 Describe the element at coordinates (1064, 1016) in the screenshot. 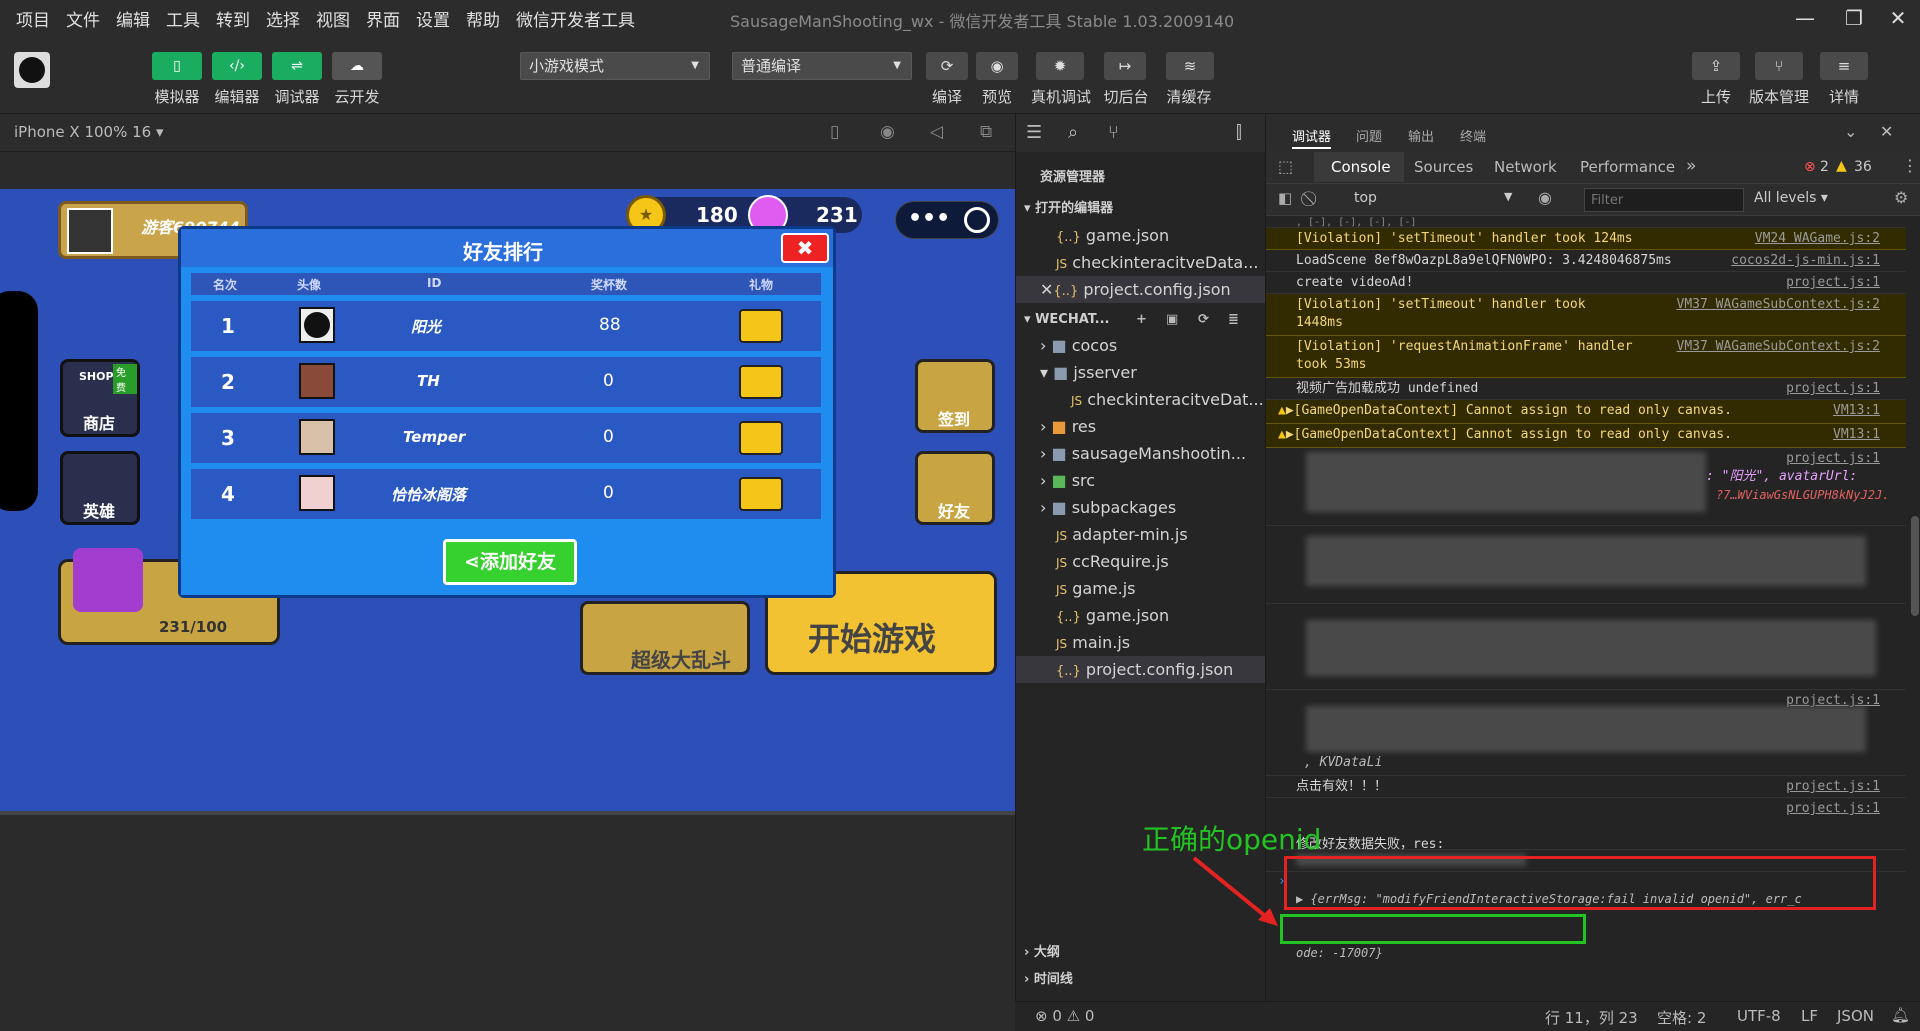

I see `problems-status: ⊗ 0 ⚠ 0` at that location.